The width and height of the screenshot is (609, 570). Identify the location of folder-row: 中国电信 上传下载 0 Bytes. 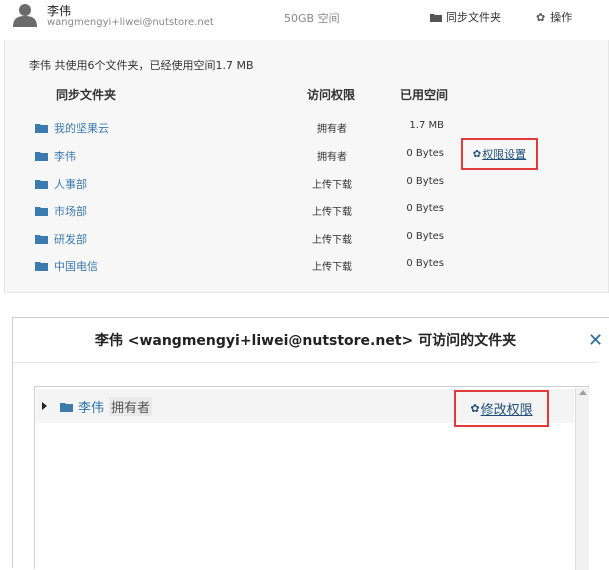
(300, 268).